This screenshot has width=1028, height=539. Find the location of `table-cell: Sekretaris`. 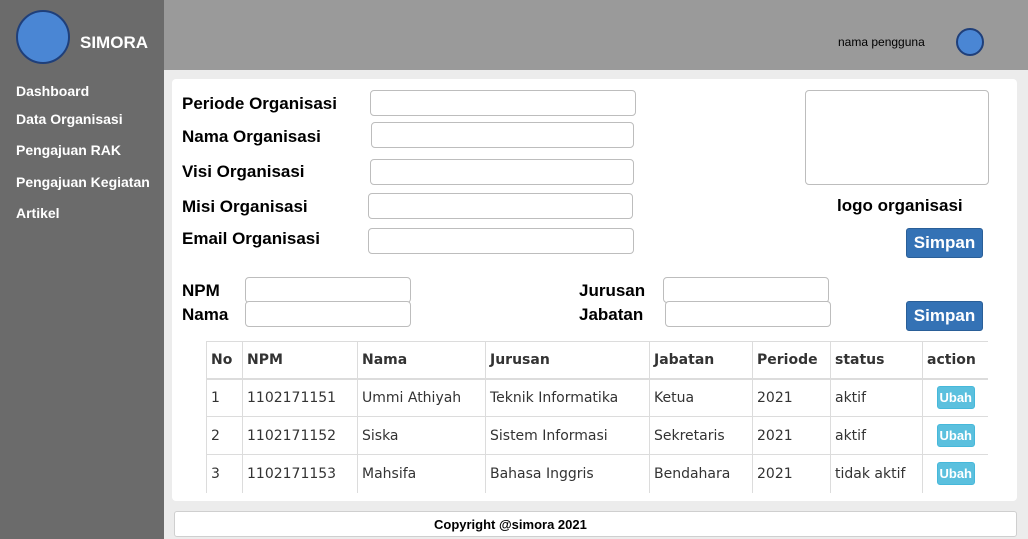

table-cell: Sekretaris is located at coordinates (701, 435).